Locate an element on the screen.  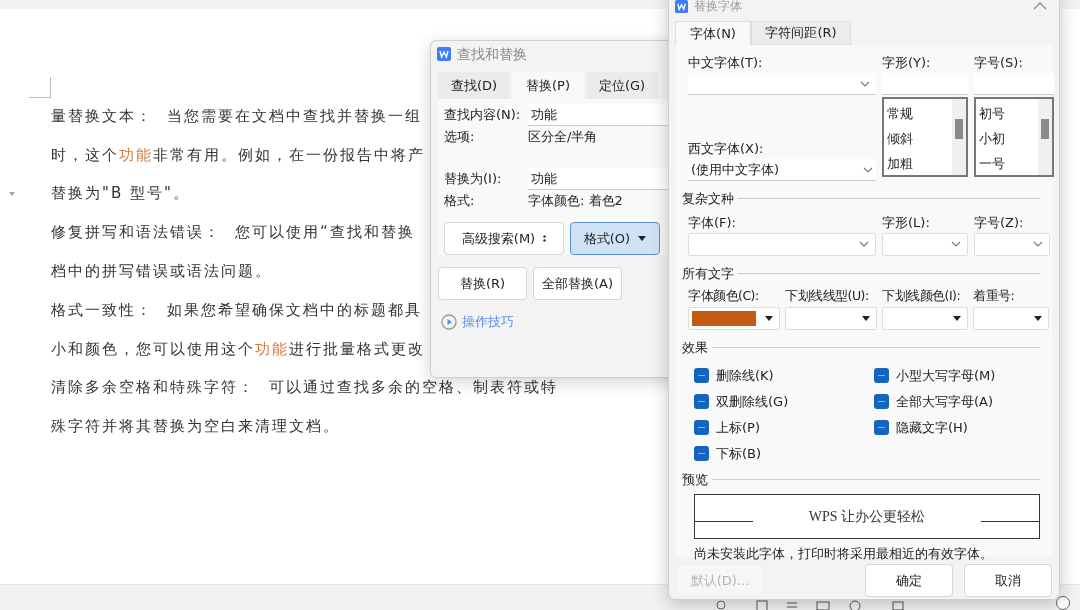
size-field is located at coordinates (1014, 84).